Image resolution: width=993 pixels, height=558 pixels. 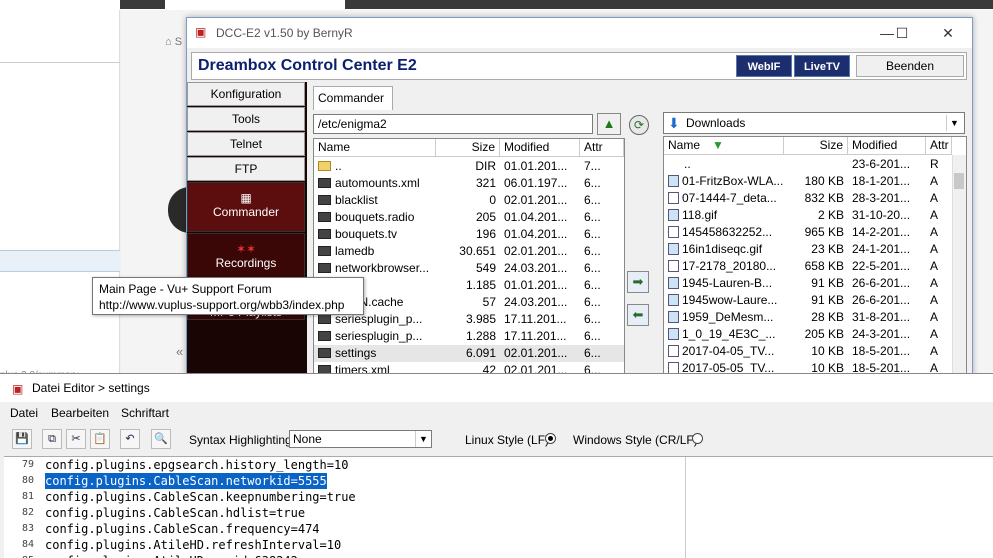 I want to click on left-path-field: /etc/enigma2, so click(x=453, y=124).